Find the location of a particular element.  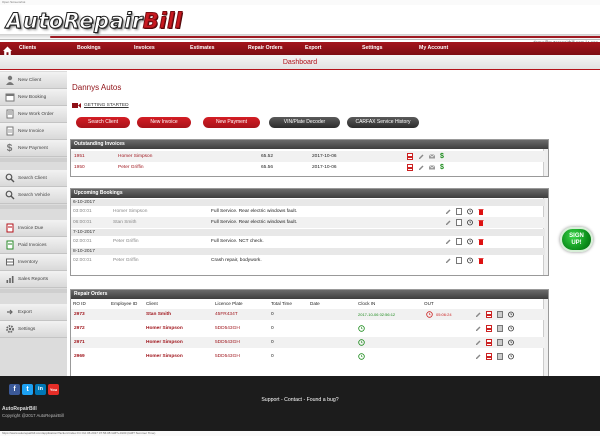

ro-id: 2969 is located at coordinates (79, 356).